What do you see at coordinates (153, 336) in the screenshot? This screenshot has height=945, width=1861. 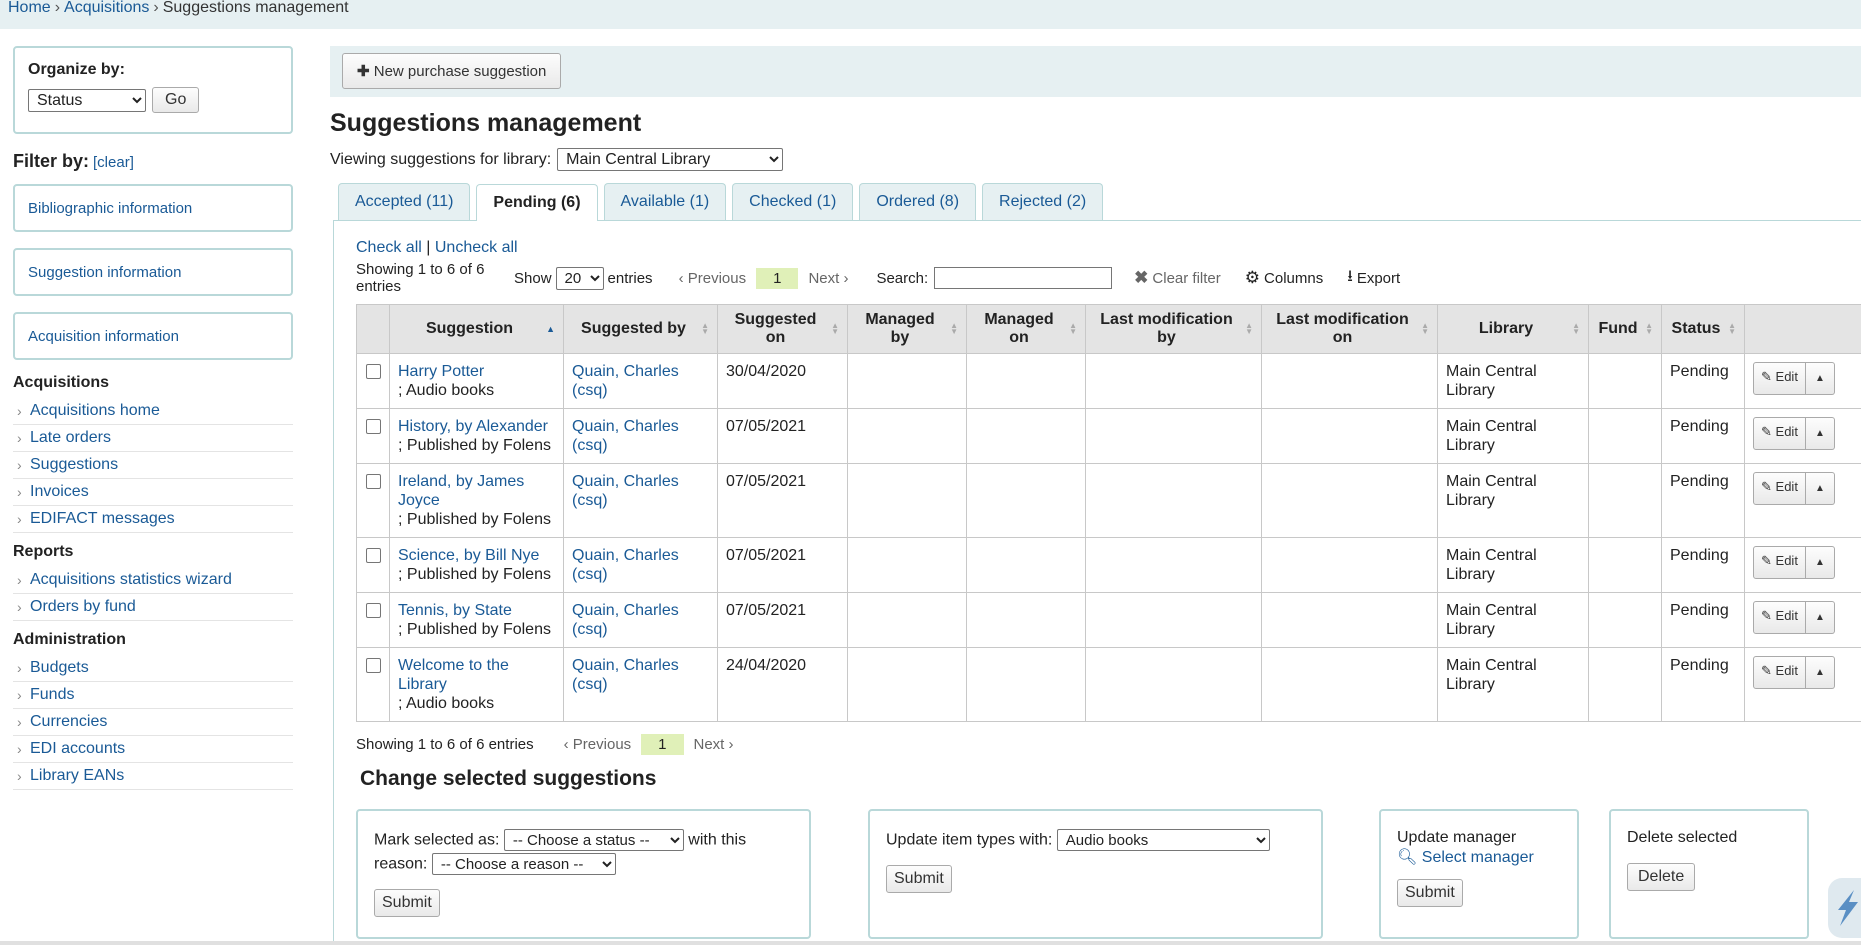 I see `filter-acquisition: Acquisition information` at bounding box center [153, 336].